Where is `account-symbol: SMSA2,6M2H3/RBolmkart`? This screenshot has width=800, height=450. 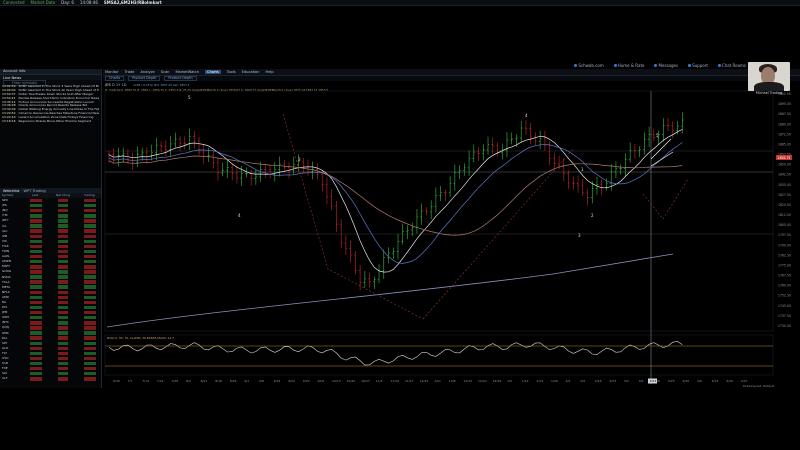
account-symbol: SMSA2,6M2H3/RBolmkart is located at coordinates (133, 2).